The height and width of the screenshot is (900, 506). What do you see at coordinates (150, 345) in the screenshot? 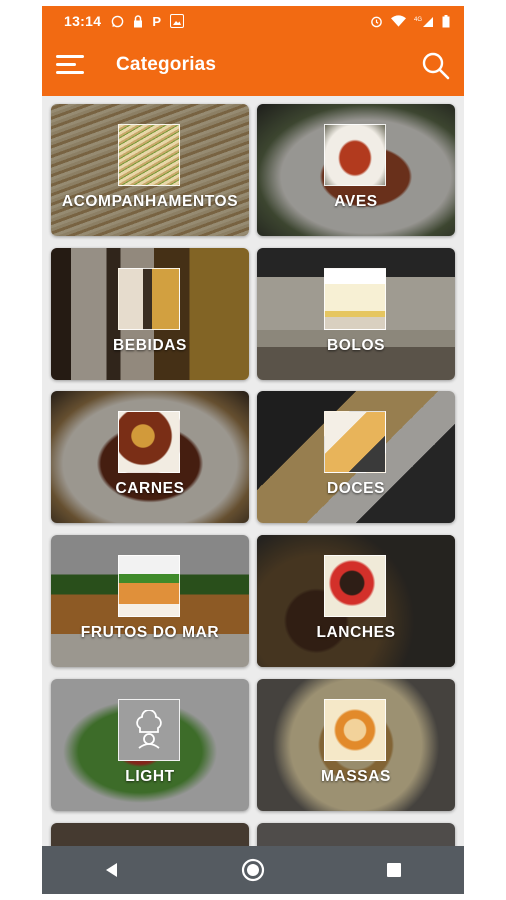
I see `category-label: BEBIDAS` at bounding box center [150, 345].